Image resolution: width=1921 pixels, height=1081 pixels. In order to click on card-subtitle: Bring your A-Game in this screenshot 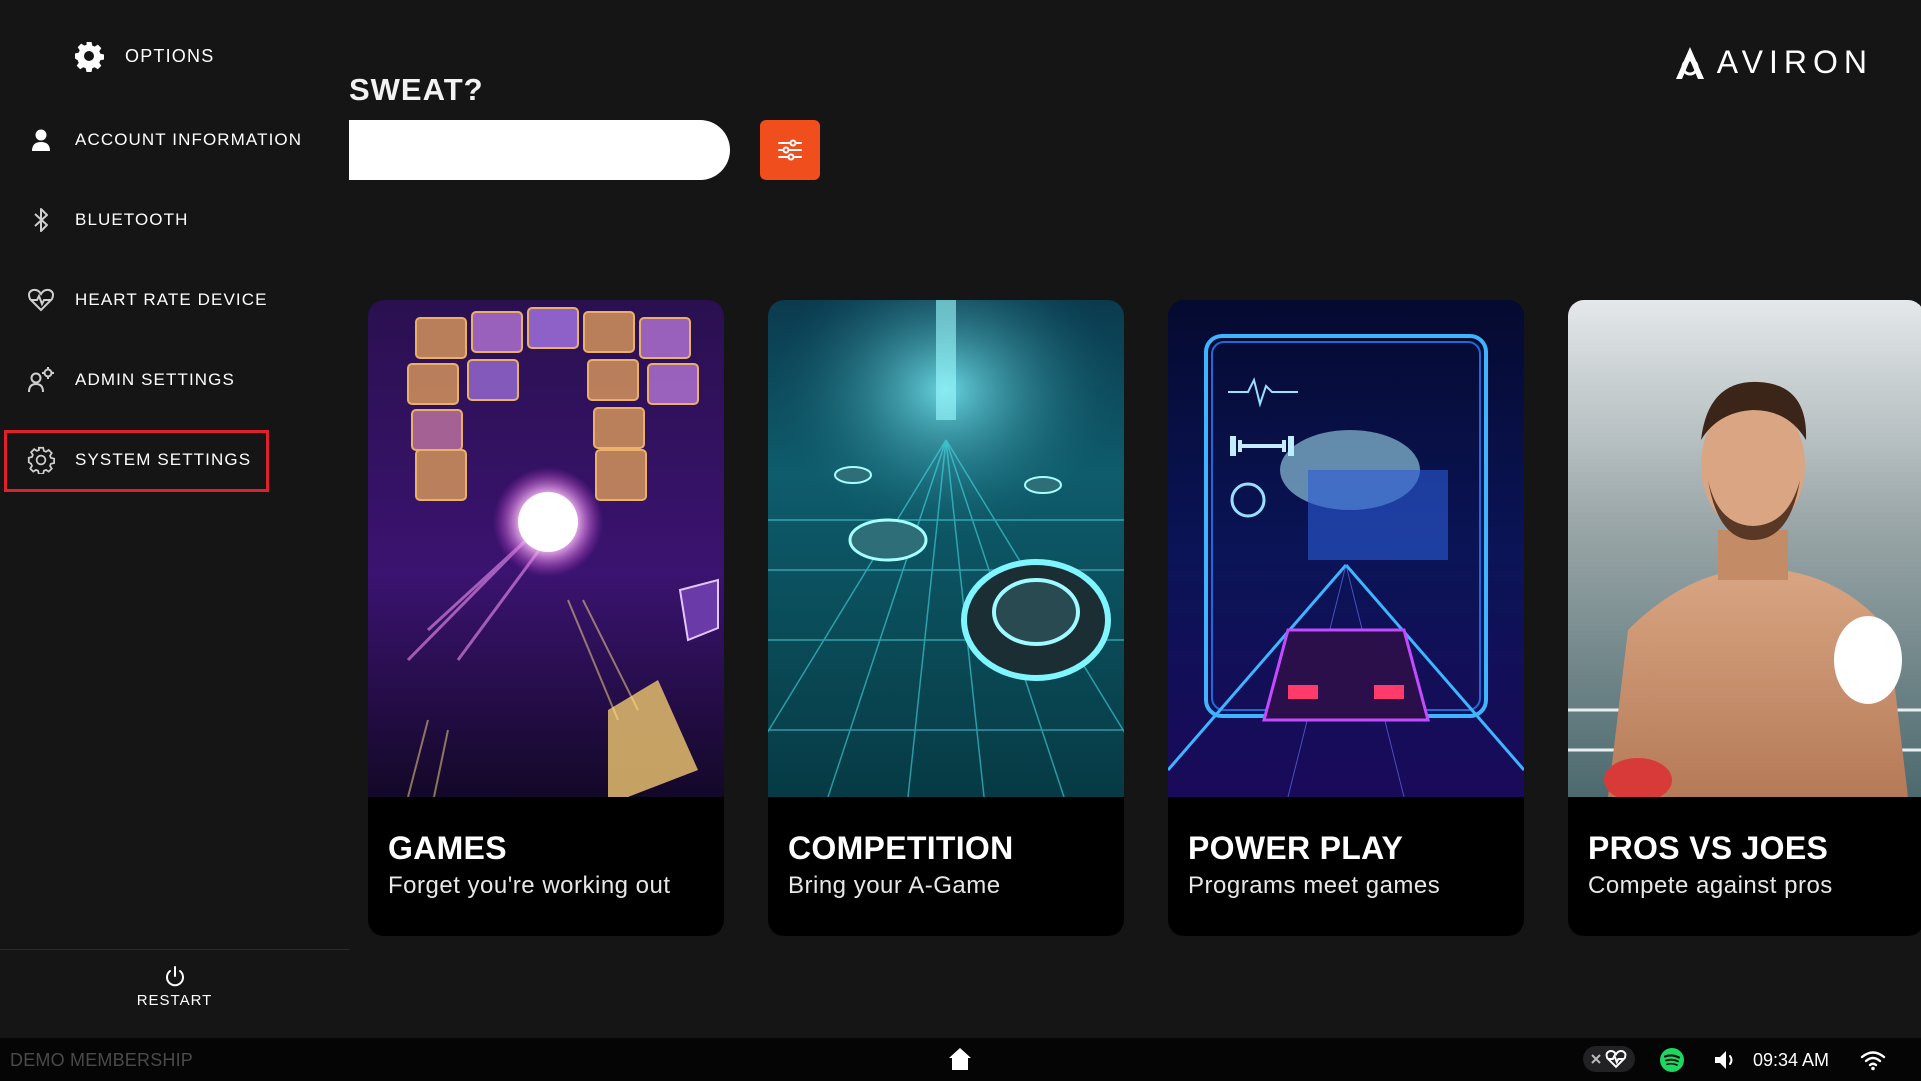, I will do `click(894, 885)`.